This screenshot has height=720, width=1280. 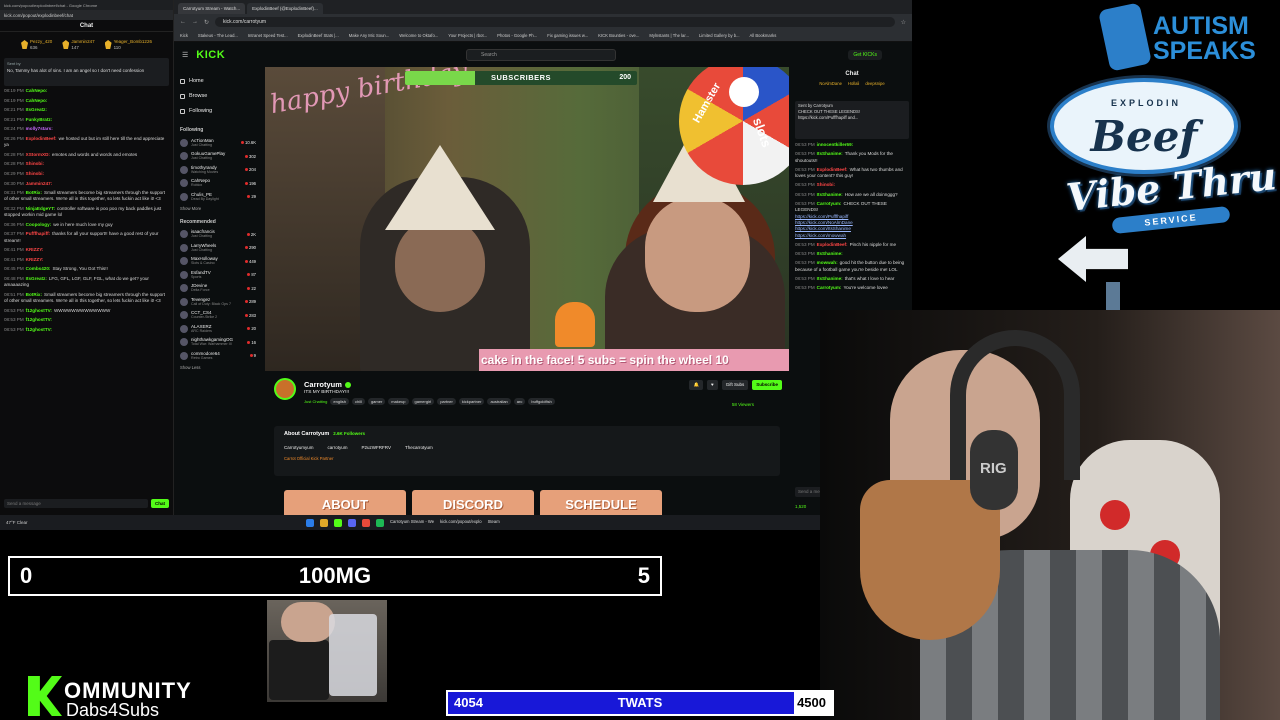 I want to click on message-user: NinjaEdgeYT:, so click(x=40, y=208).